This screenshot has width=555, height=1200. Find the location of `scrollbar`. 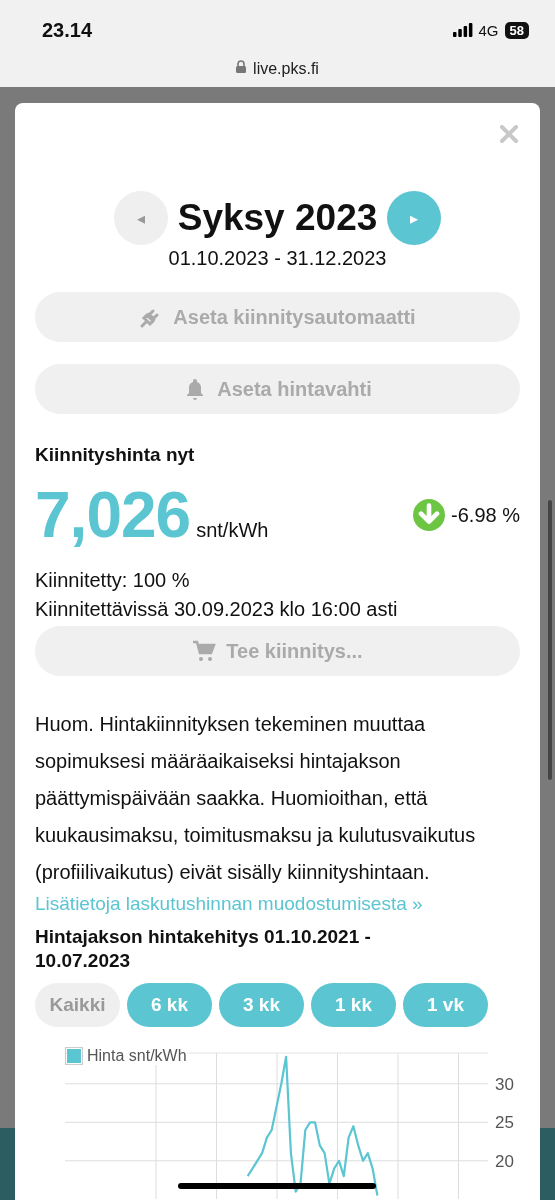

scrollbar is located at coordinates (550, 640).